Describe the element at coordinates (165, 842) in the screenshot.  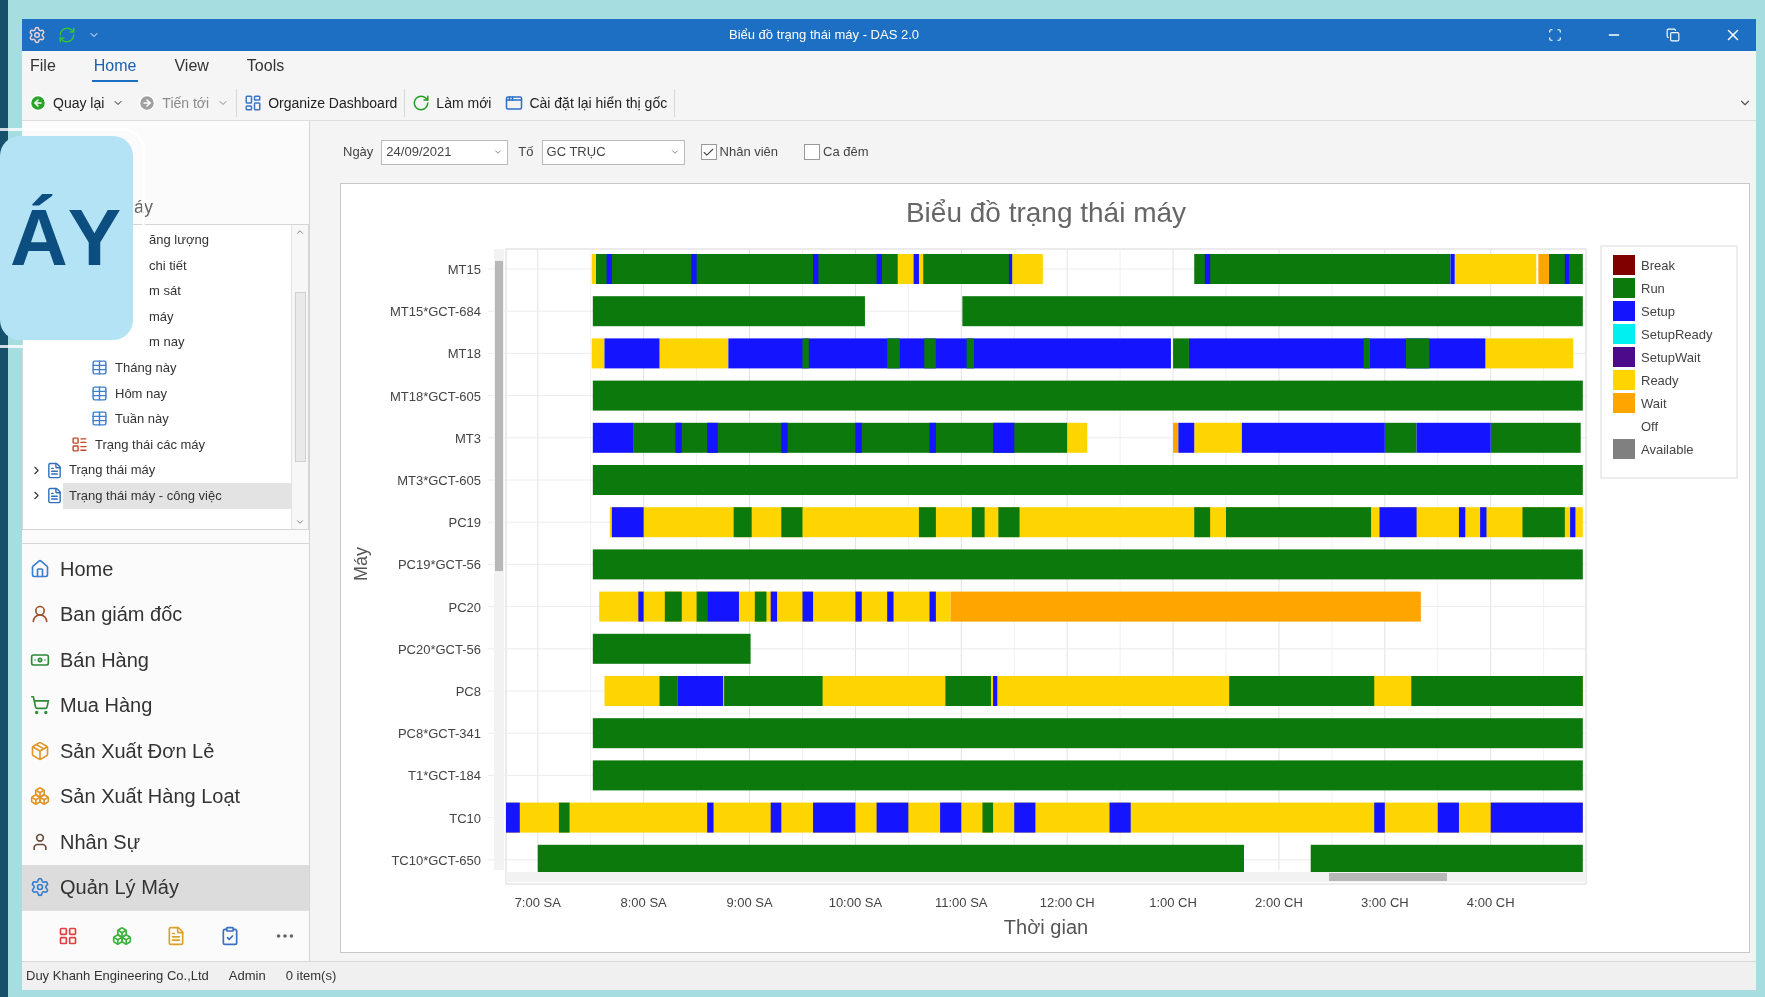
I see `nav-item: Nhân Sự` at that location.